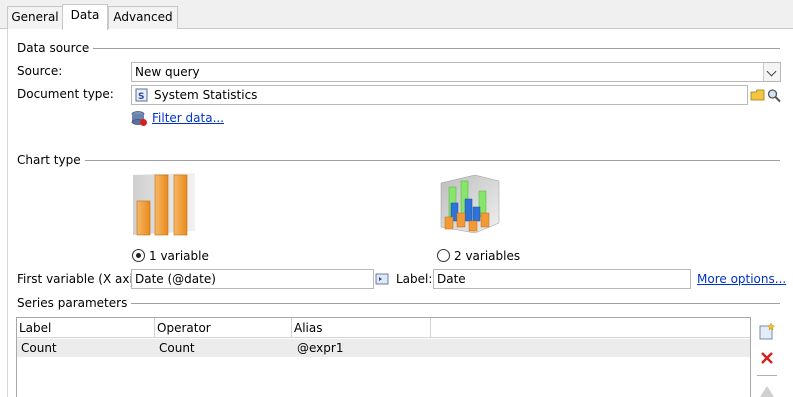 This screenshot has height=397, width=793. I want to click on add-row-icon, so click(767, 331).